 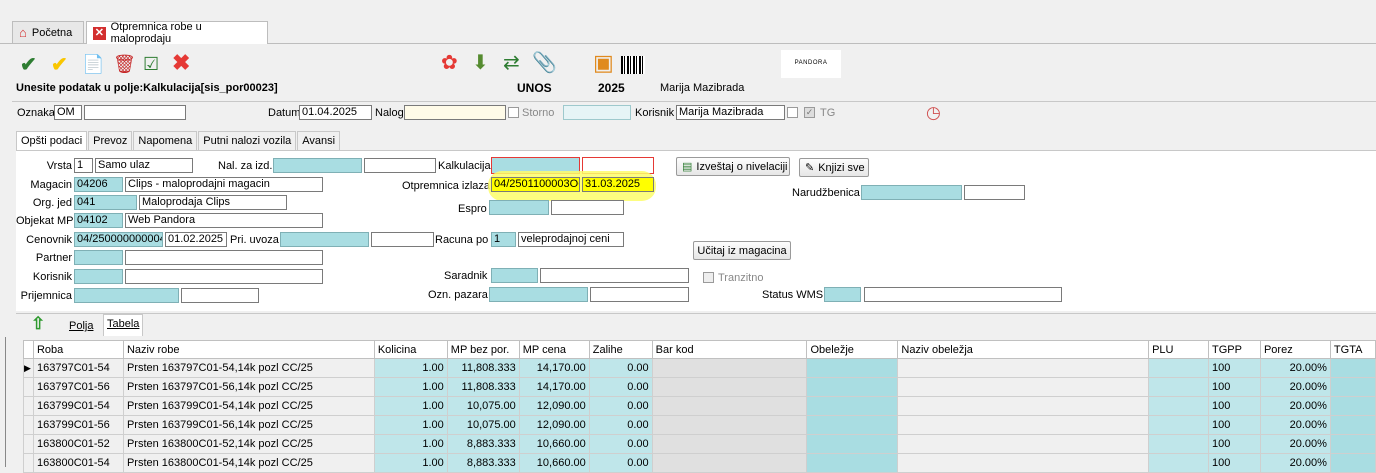 I want to click on row-pointer-icon: ▶, so click(x=28, y=368).